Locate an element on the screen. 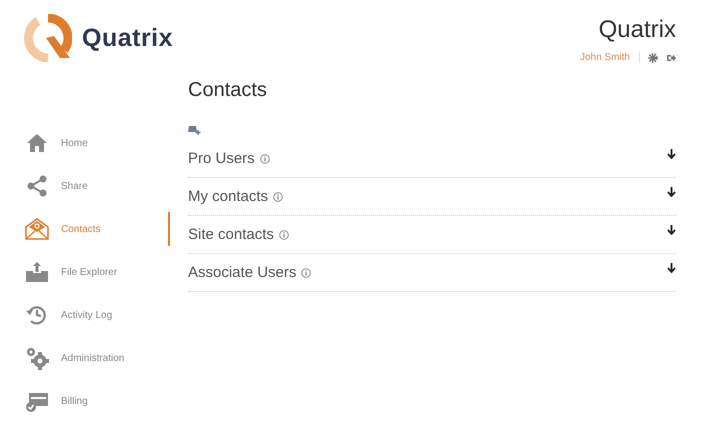 The image size is (720, 426). group-title: My contacts is located at coordinates (228, 196).